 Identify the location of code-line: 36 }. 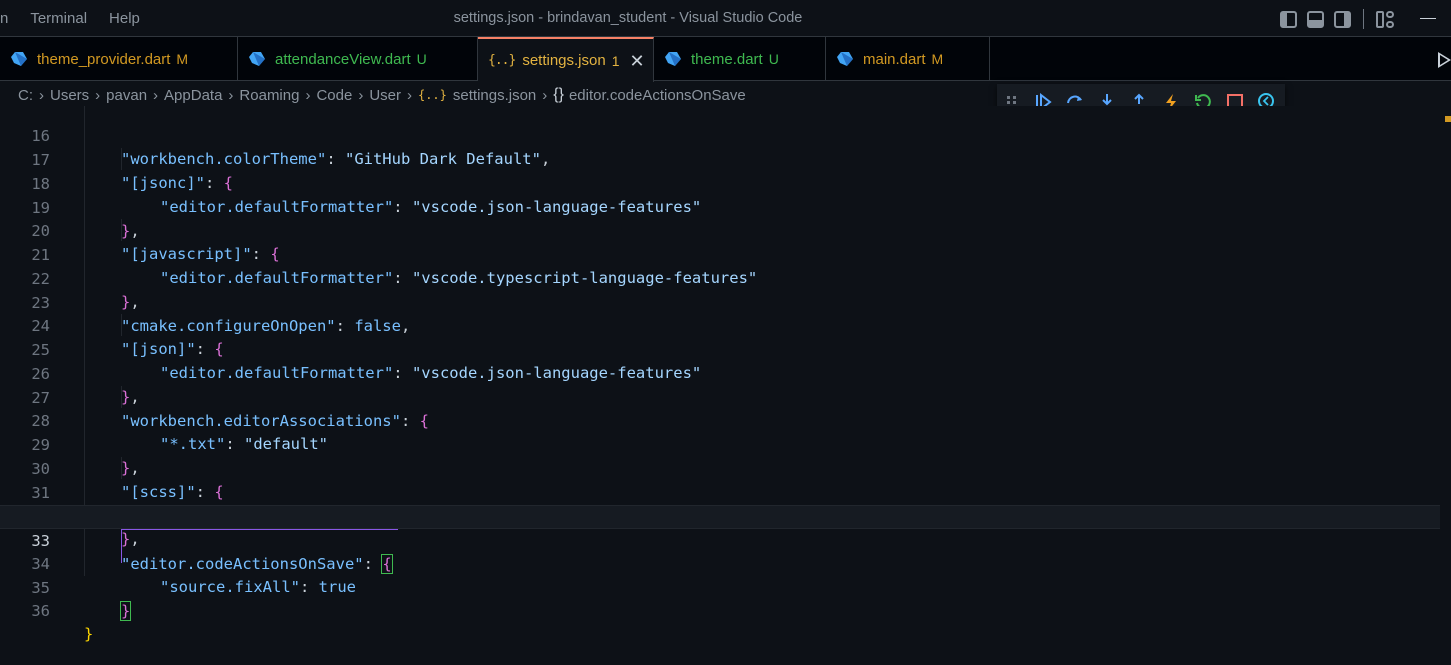
(720, 610).